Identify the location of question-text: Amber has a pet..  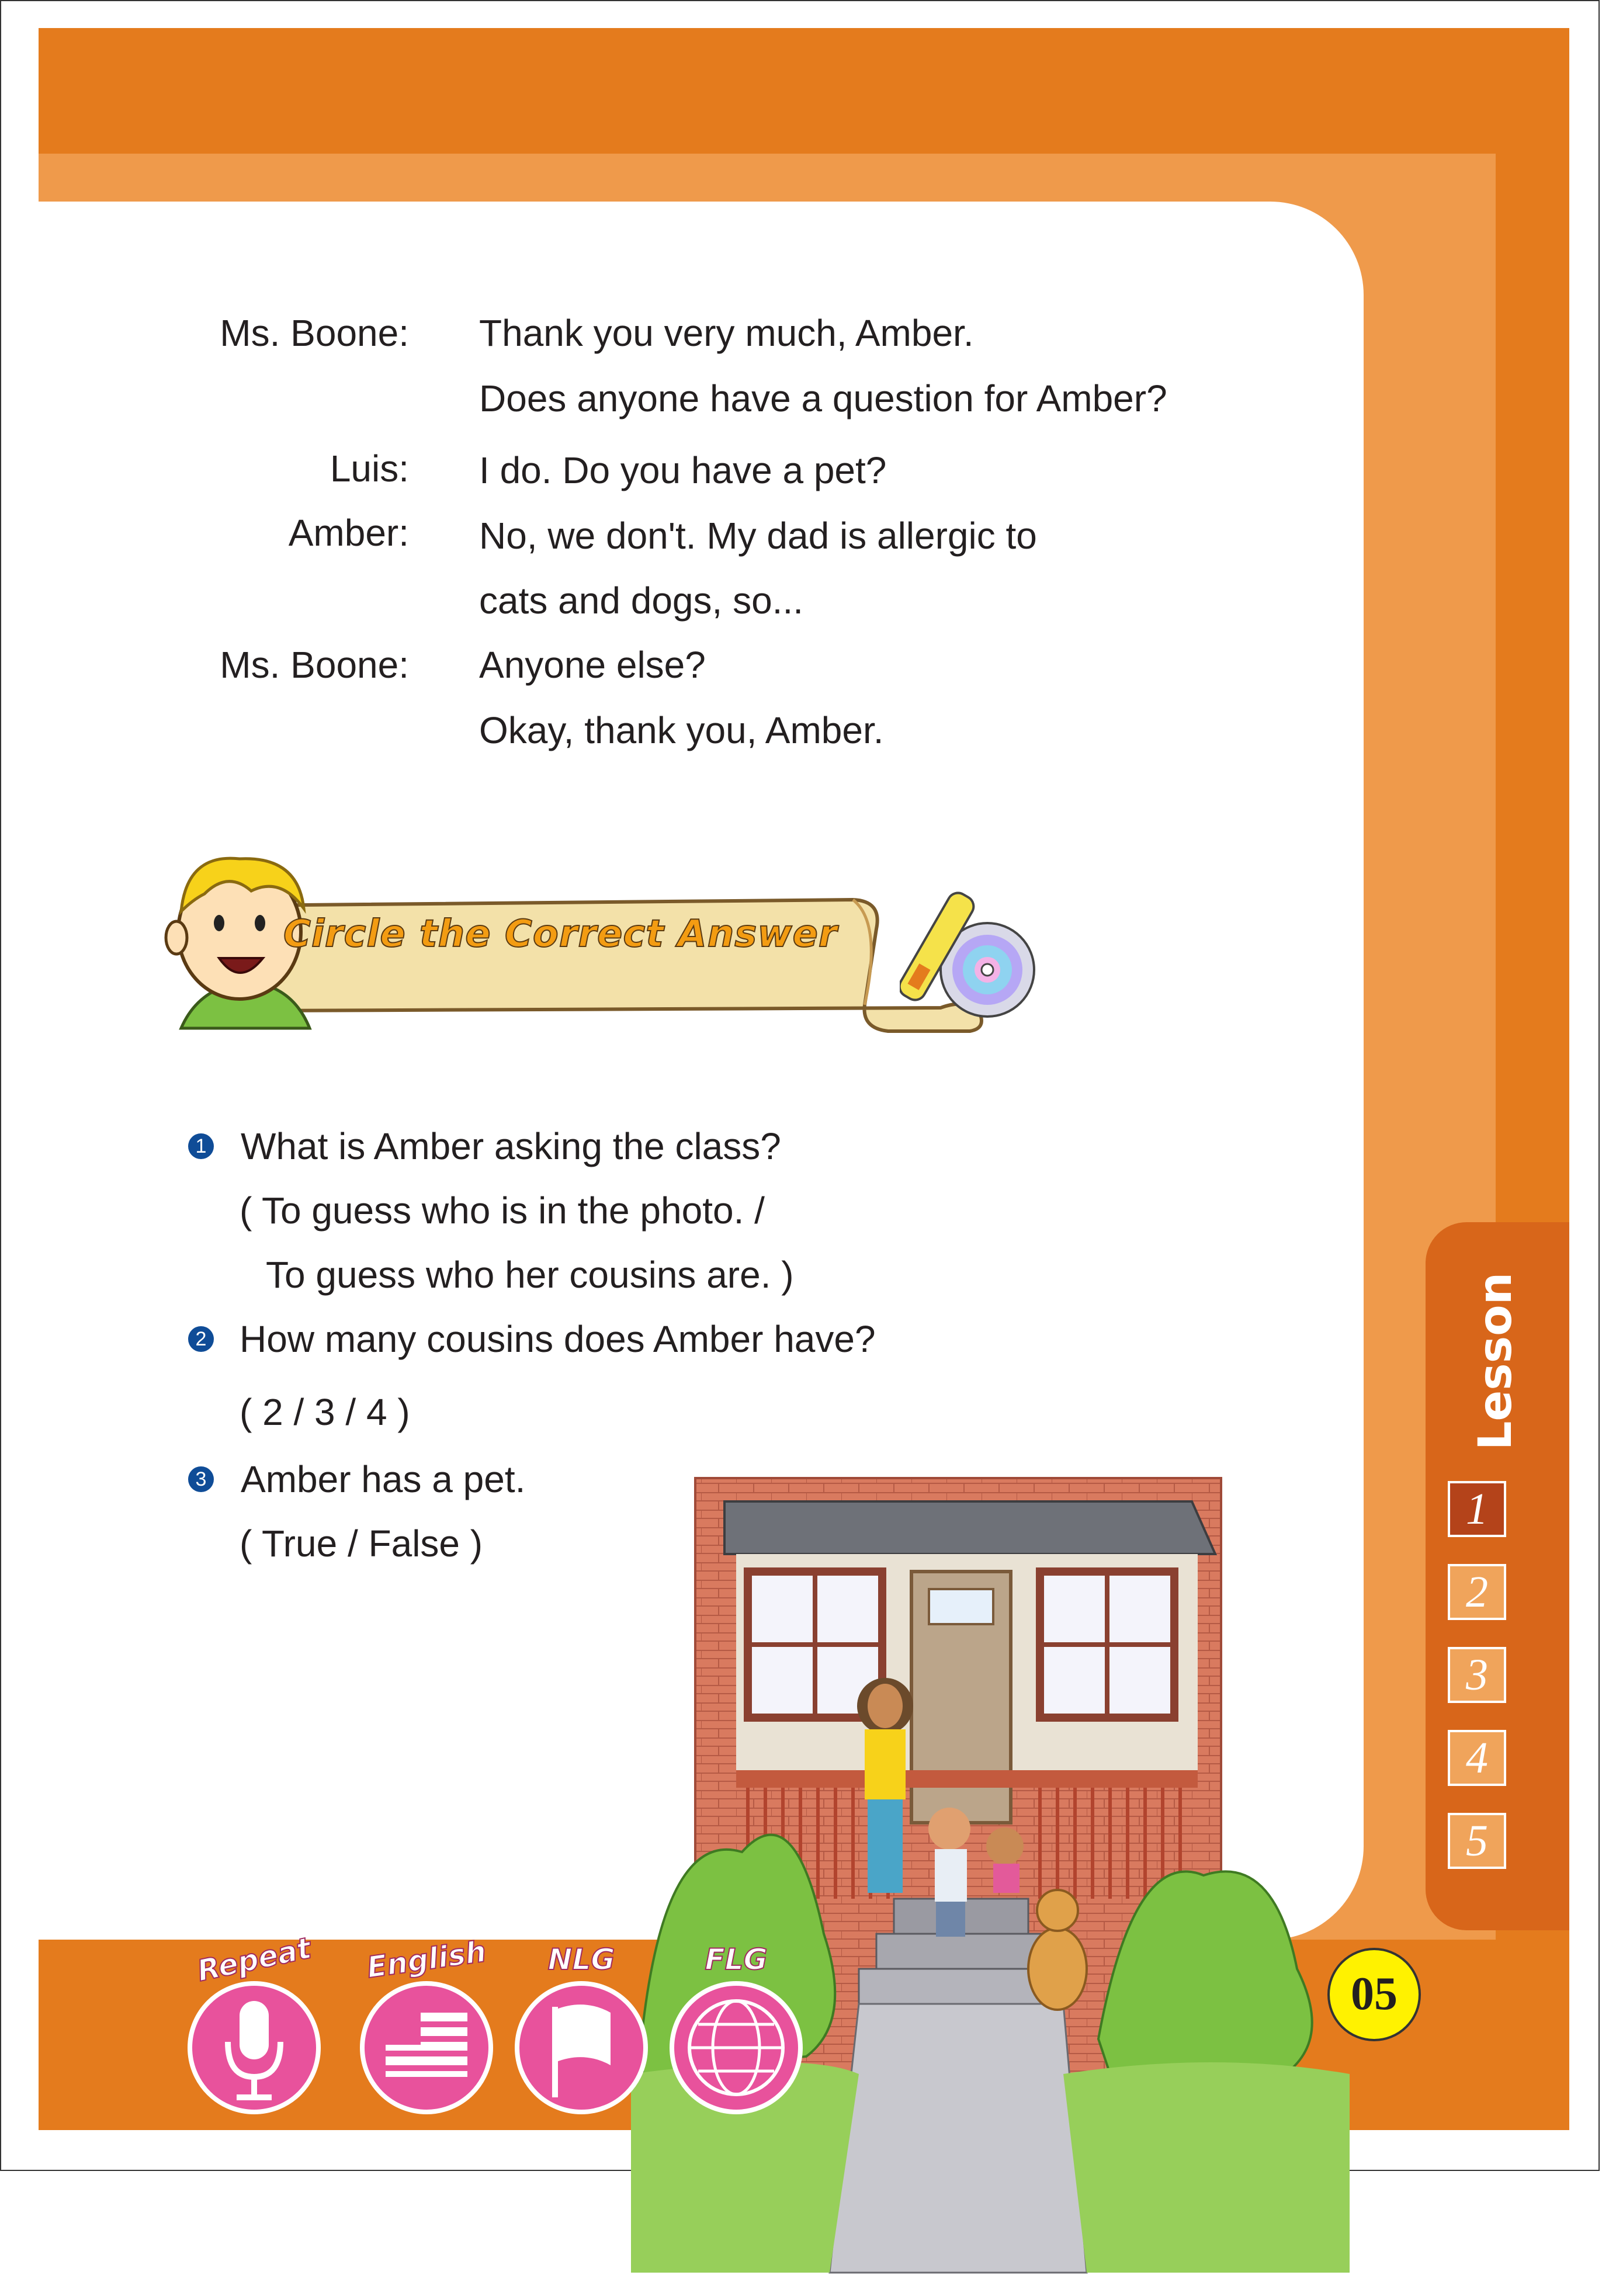
(383, 1479).